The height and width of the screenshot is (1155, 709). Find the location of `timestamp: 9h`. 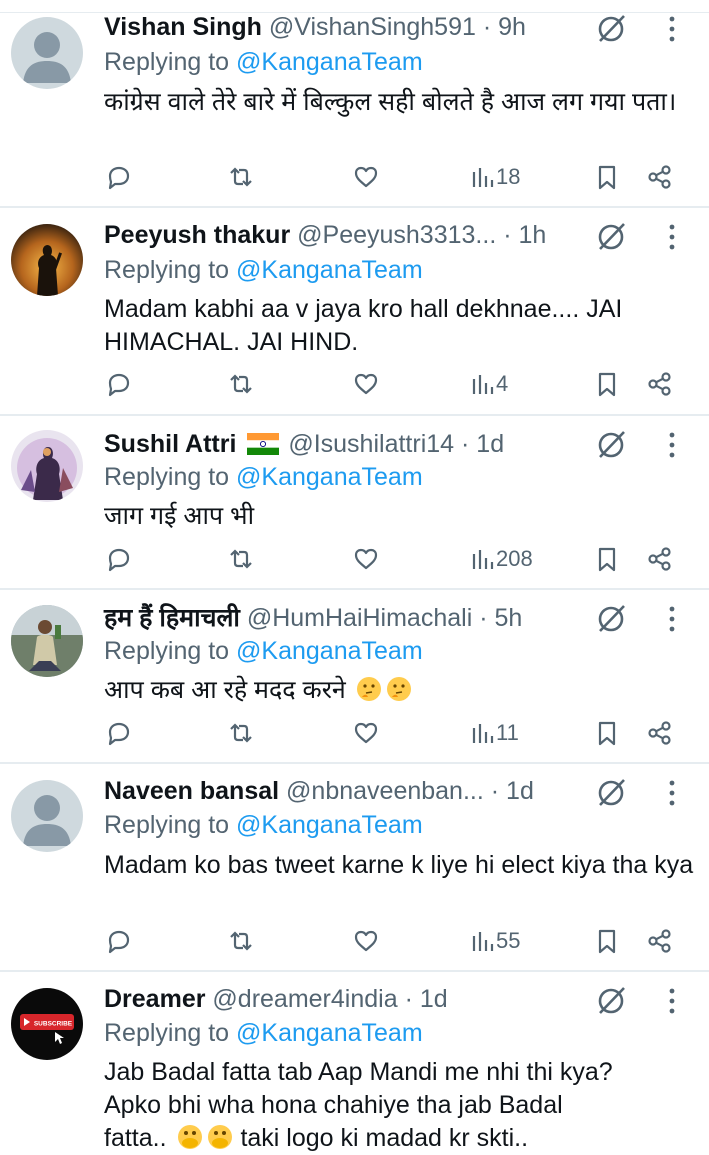

timestamp: 9h is located at coordinates (512, 27).